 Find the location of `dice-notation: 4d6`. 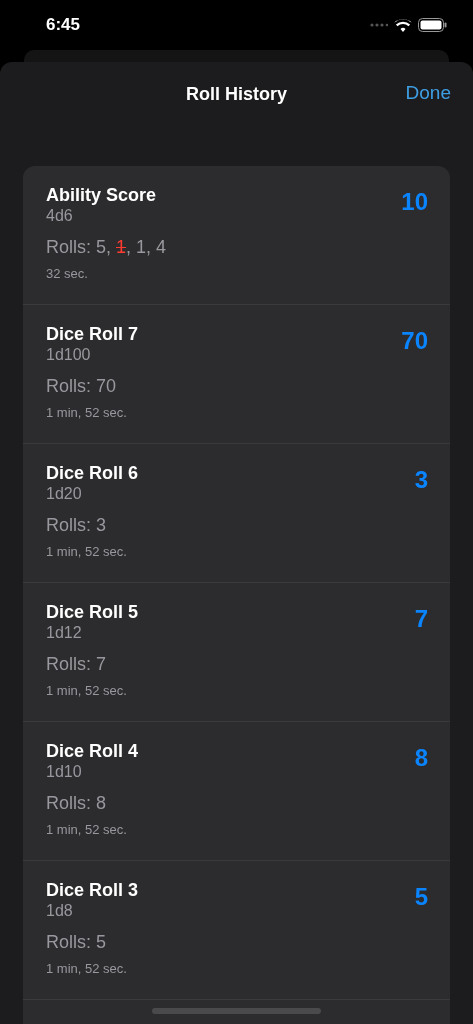

dice-notation: 4d6 is located at coordinates (60, 216).